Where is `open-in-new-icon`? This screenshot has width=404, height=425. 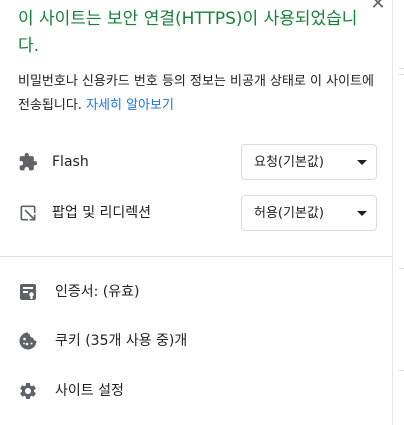 open-in-new-icon is located at coordinates (28, 213).